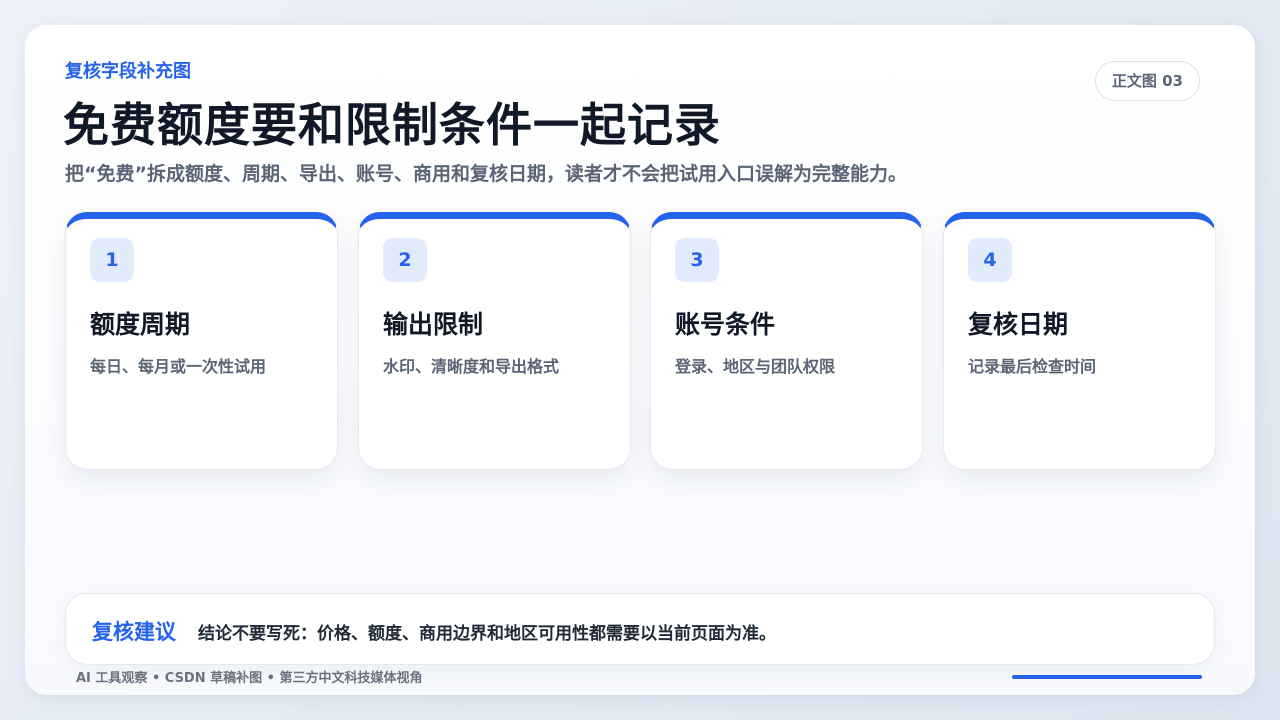  What do you see at coordinates (201, 341) in the screenshot?
I see `card-quota-period: 1 额度周期 每日、每月或一次性试用` at bounding box center [201, 341].